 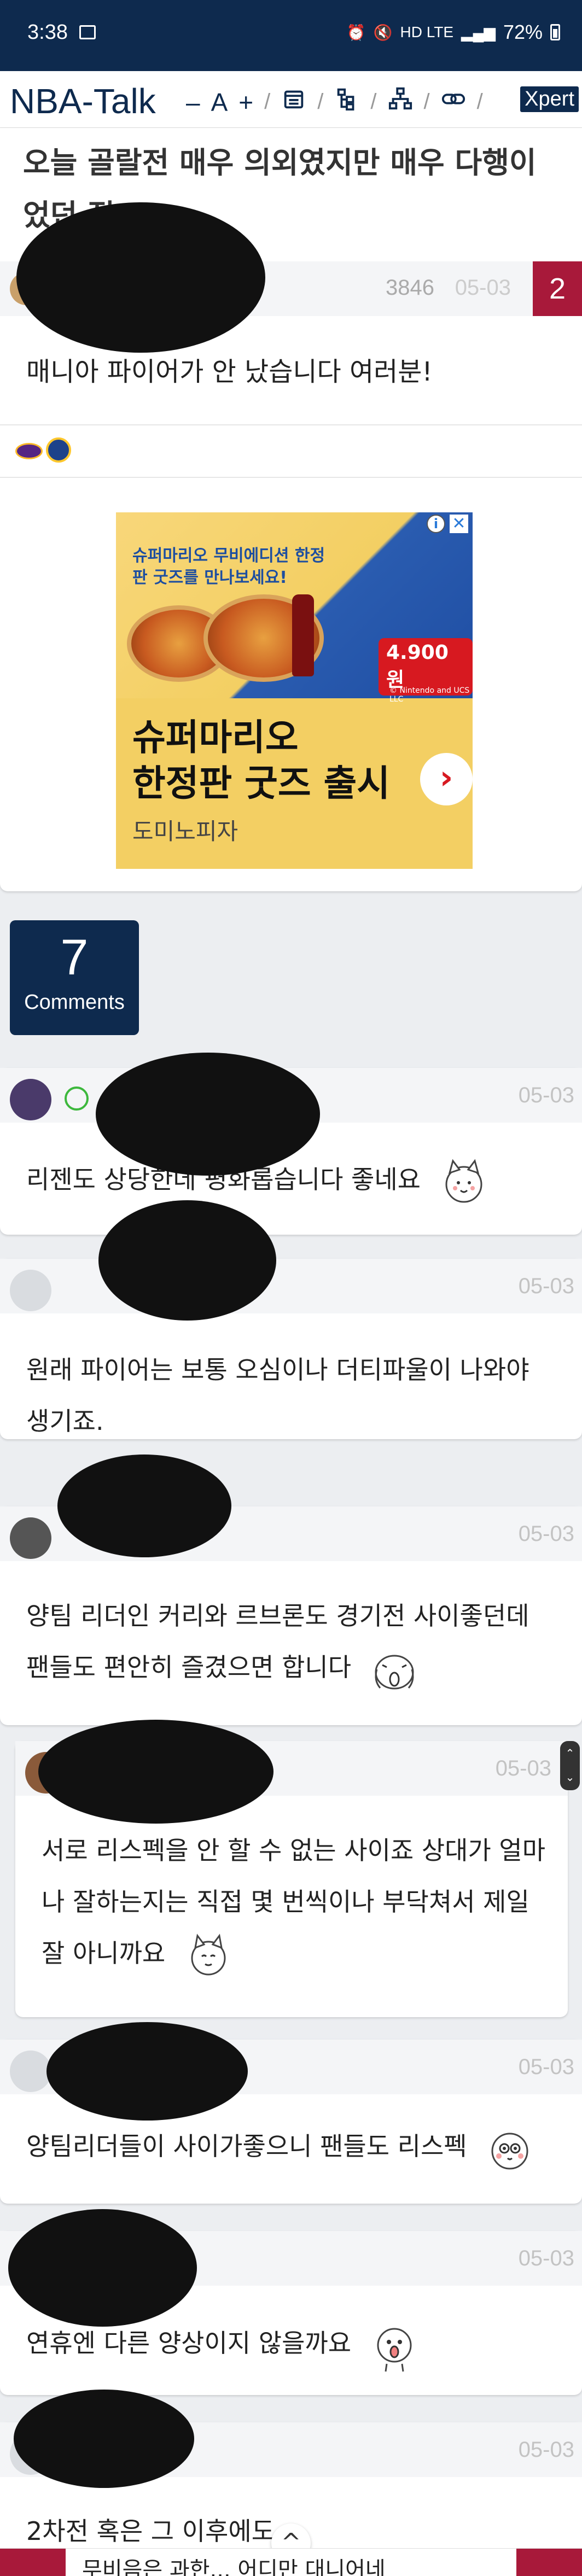 I want to click on post-date: 05-03, so click(x=483, y=288).